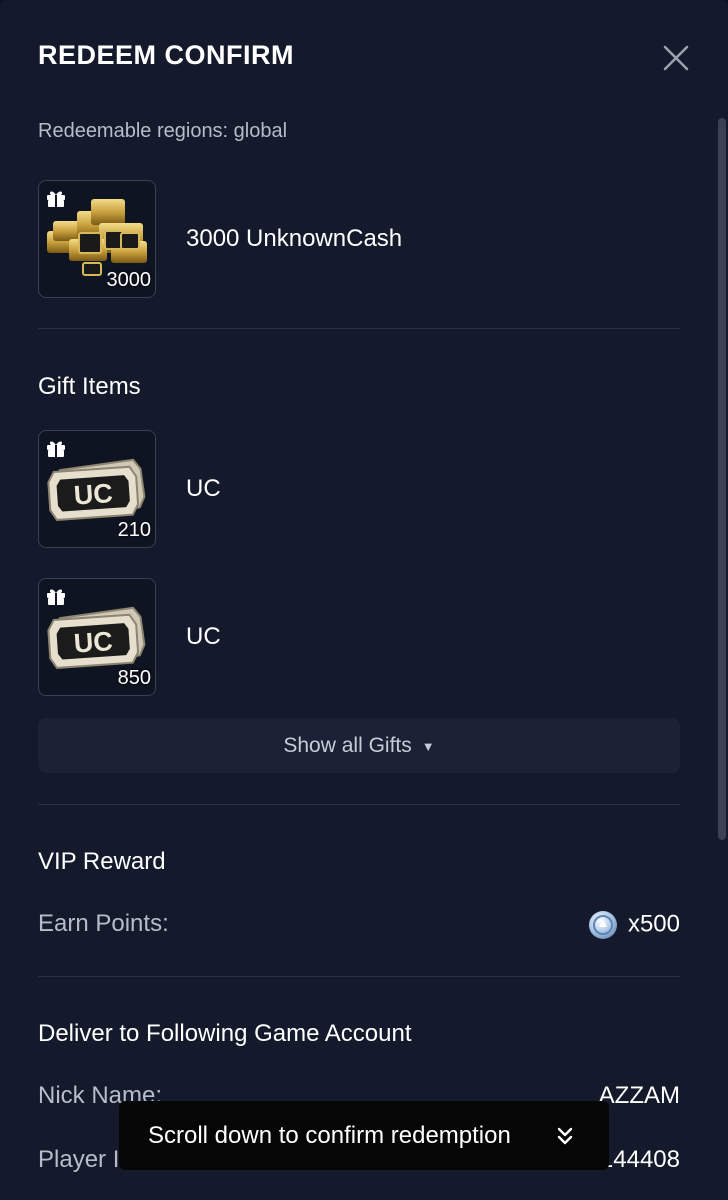 This screenshot has width=728, height=1200. I want to click on vip-reward-title: VIP Reward, so click(102, 861).